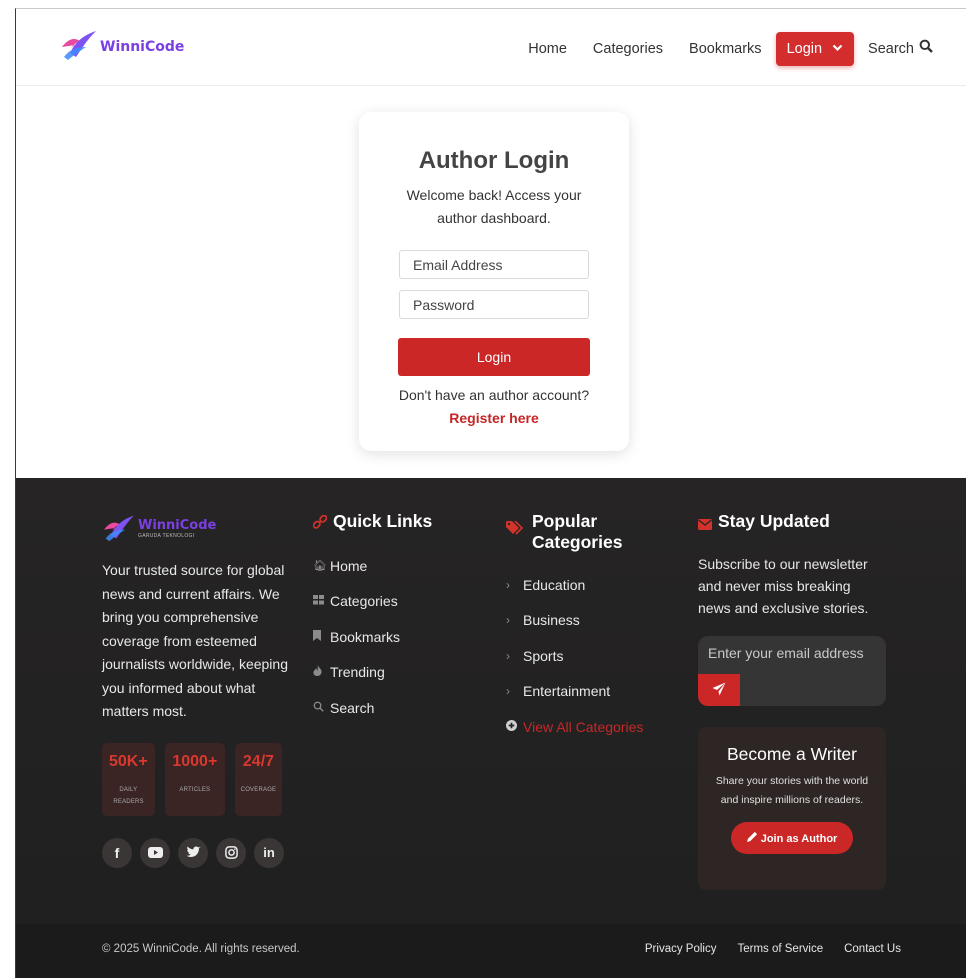 This screenshot has height=978, width=966. I want to click on footer-logo: WinniCode GARUDA TEKNOLOGI, so click(197, 529).